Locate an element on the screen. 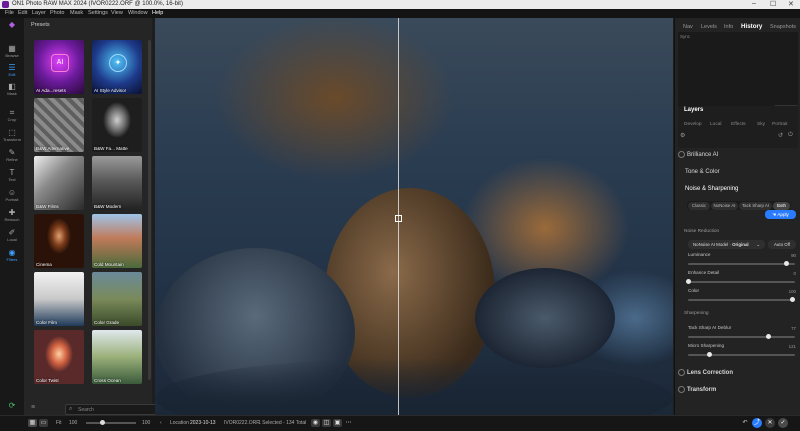 The image size is (800, 431). menu-view: View is located at coordinates (117, 13).